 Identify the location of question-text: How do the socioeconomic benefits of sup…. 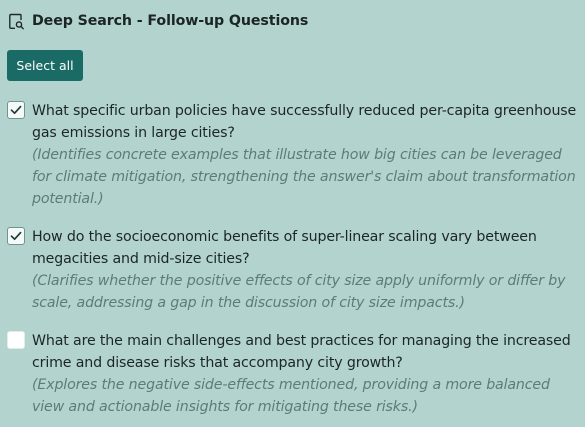
(284, 248).